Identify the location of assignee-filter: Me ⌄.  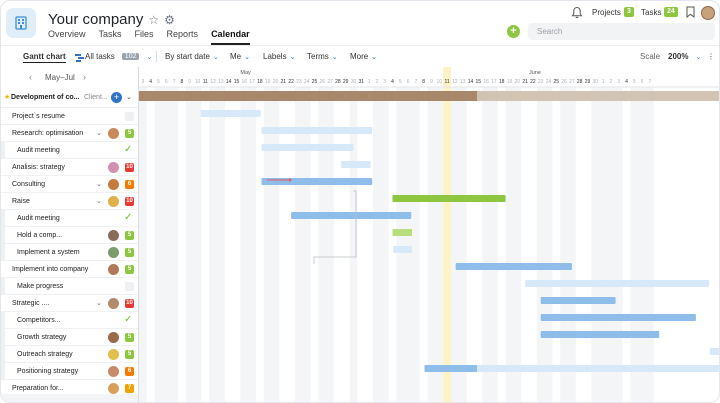
(240, 56).